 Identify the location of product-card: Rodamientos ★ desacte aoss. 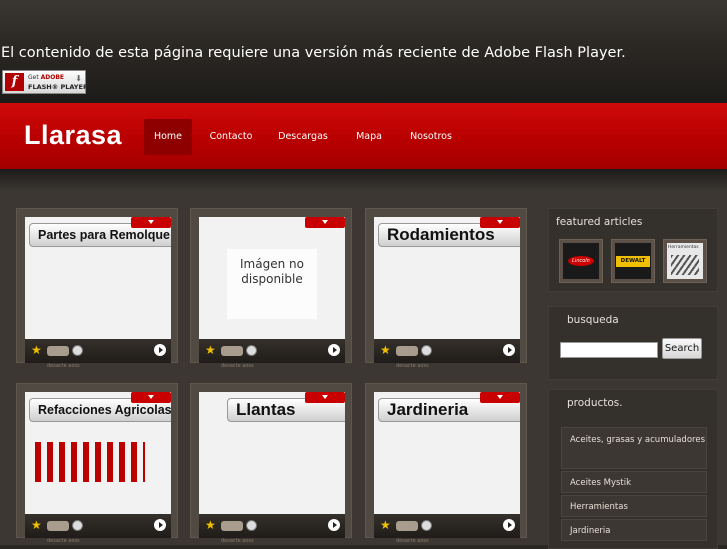
(446, 288).